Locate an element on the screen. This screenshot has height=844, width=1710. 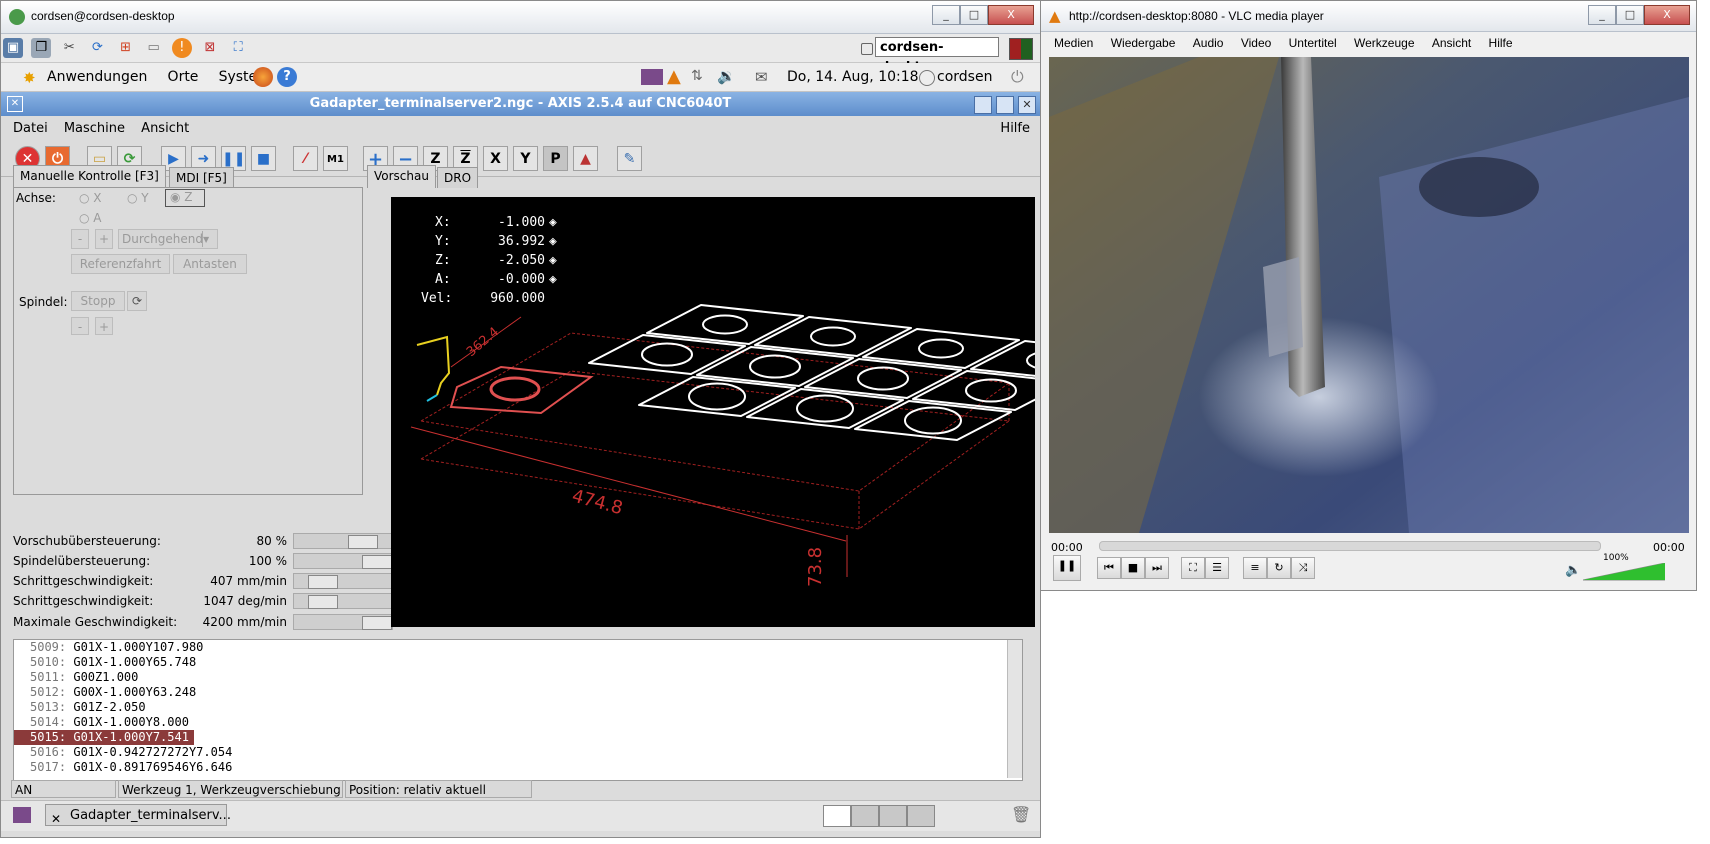
vlc-menu-medien: Medien is located at coordinates (1073, 43).